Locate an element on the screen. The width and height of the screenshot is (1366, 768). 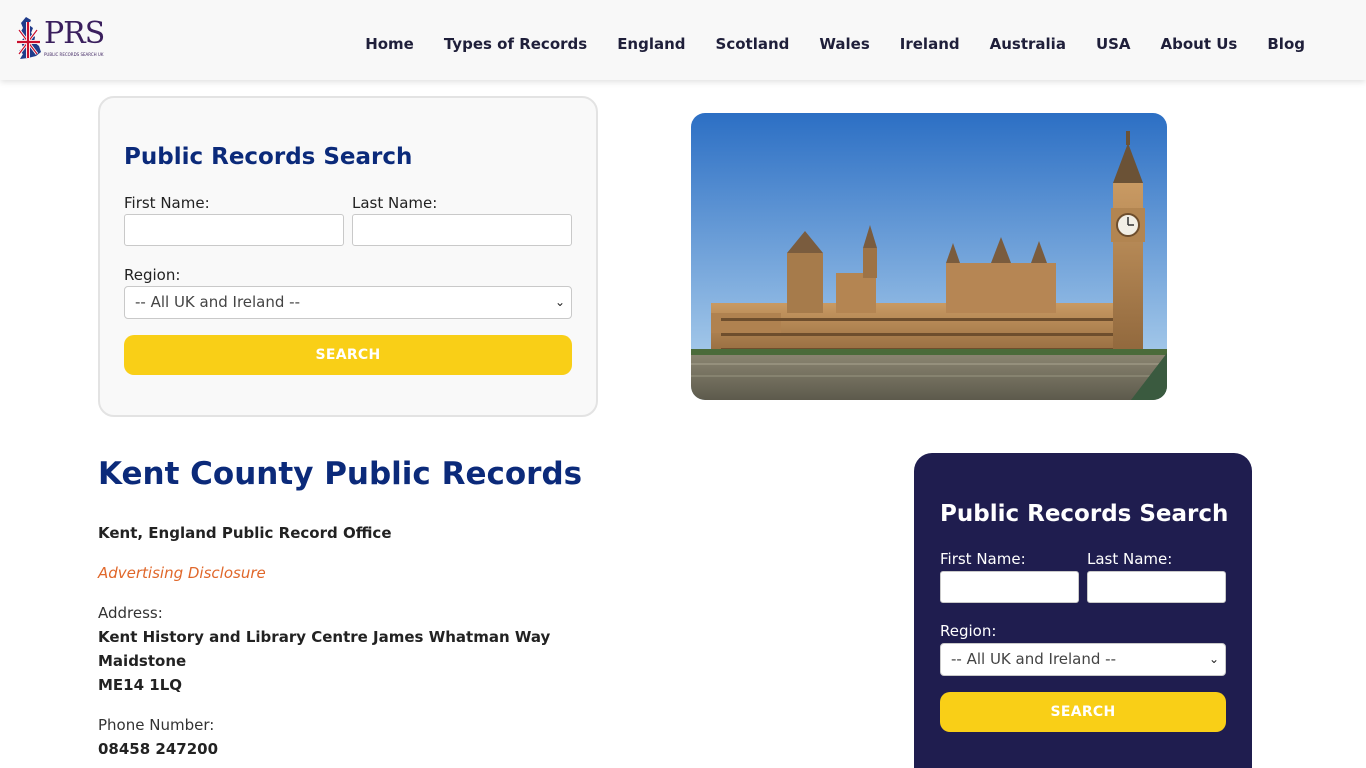
nav-ireland: Ireland is located at coordinates (930, 44).